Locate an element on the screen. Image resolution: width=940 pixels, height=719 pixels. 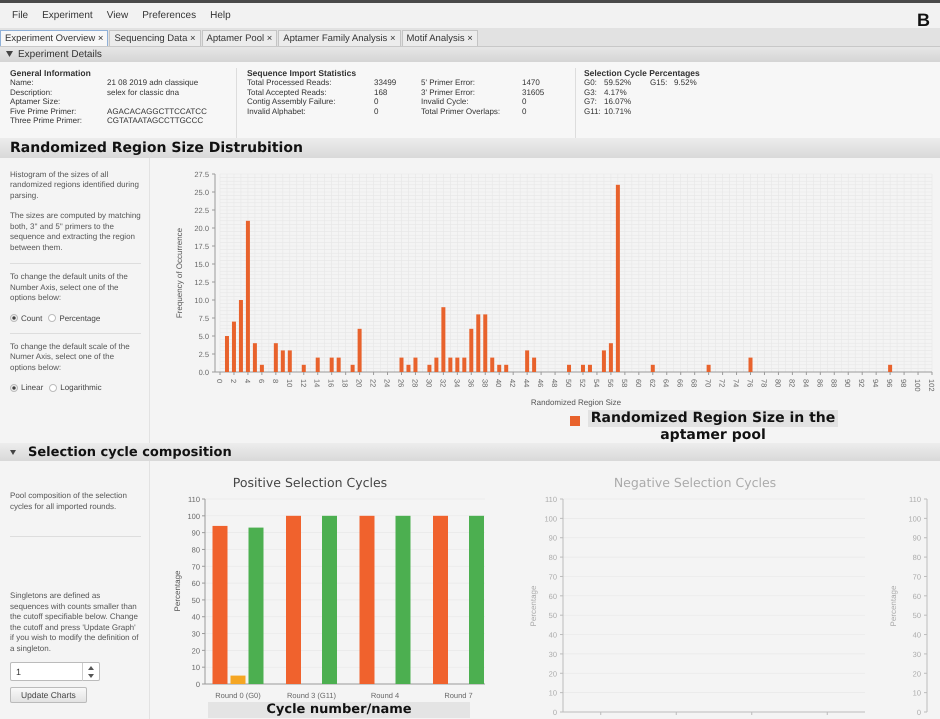
field-value: CGTATAATAGCCTTGCCC is located at coordinates (155, 121).